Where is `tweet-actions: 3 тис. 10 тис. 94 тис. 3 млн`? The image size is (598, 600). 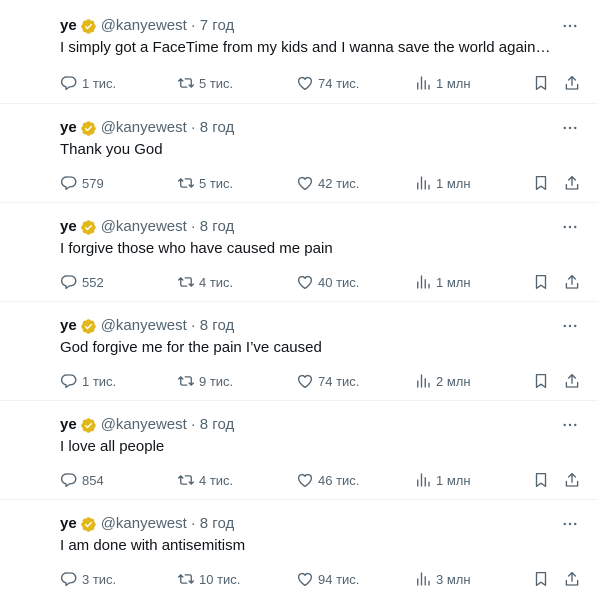 tweet-actions: 3 тис. 10 тис. 94 тис. 3 млн is located at coordinates (322, 579).